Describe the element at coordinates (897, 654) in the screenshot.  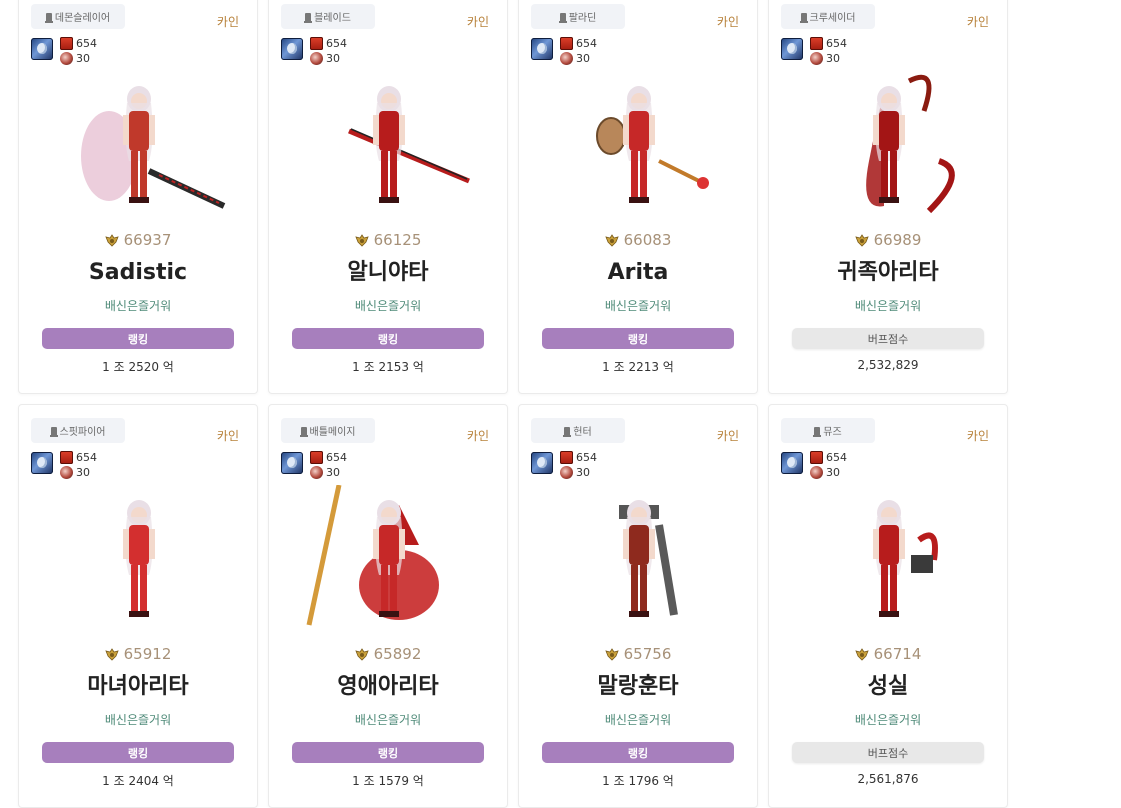
I see `fame-value: 66714` at that location.